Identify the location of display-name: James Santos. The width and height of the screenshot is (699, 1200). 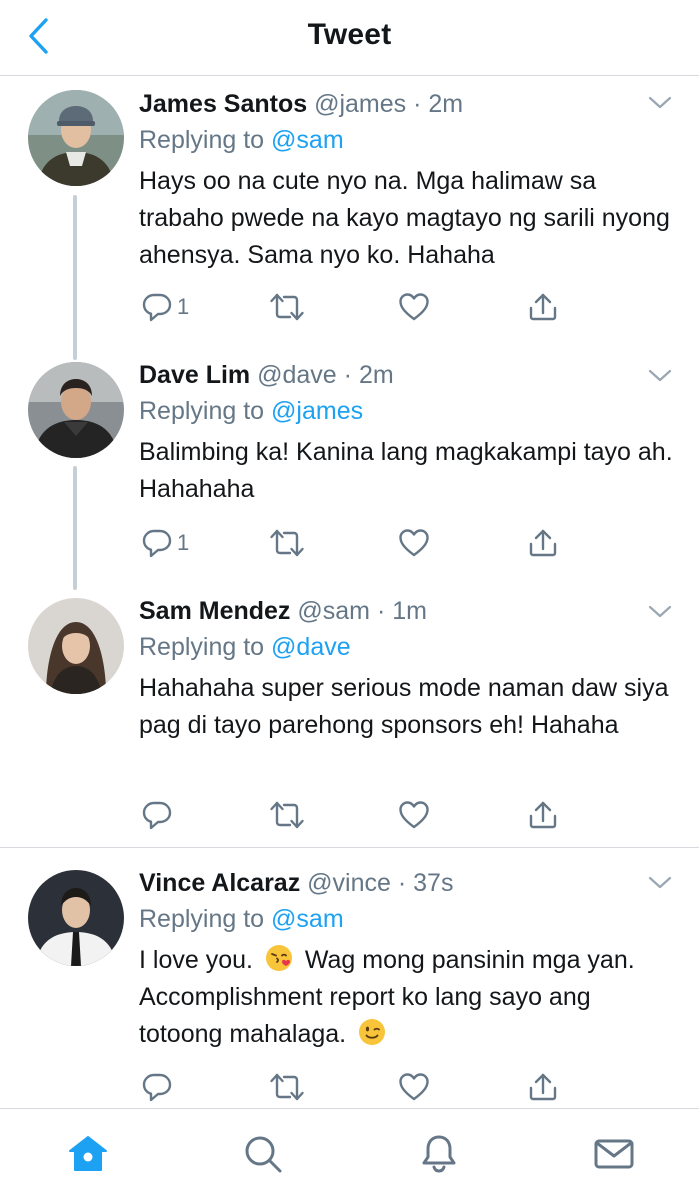
(223, 104).